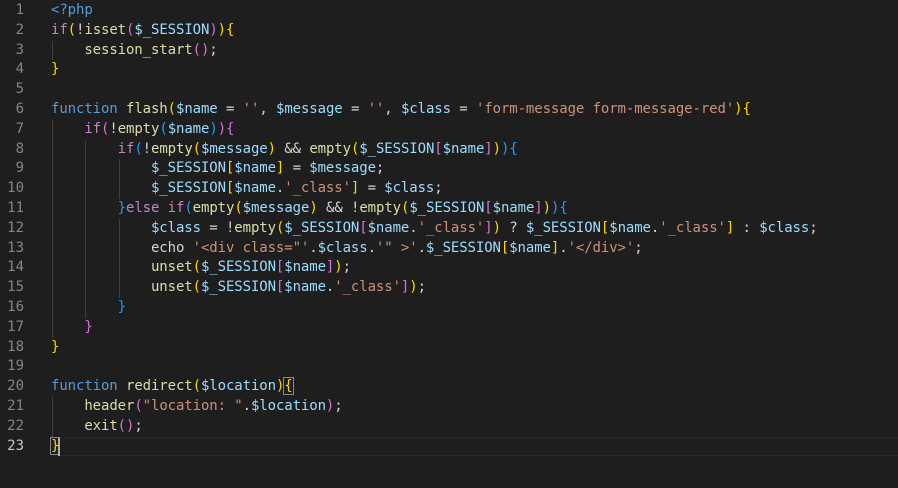  Describe the element at coordinates (392, 109) in the screenshot. I see `code-token: ,` at that location.